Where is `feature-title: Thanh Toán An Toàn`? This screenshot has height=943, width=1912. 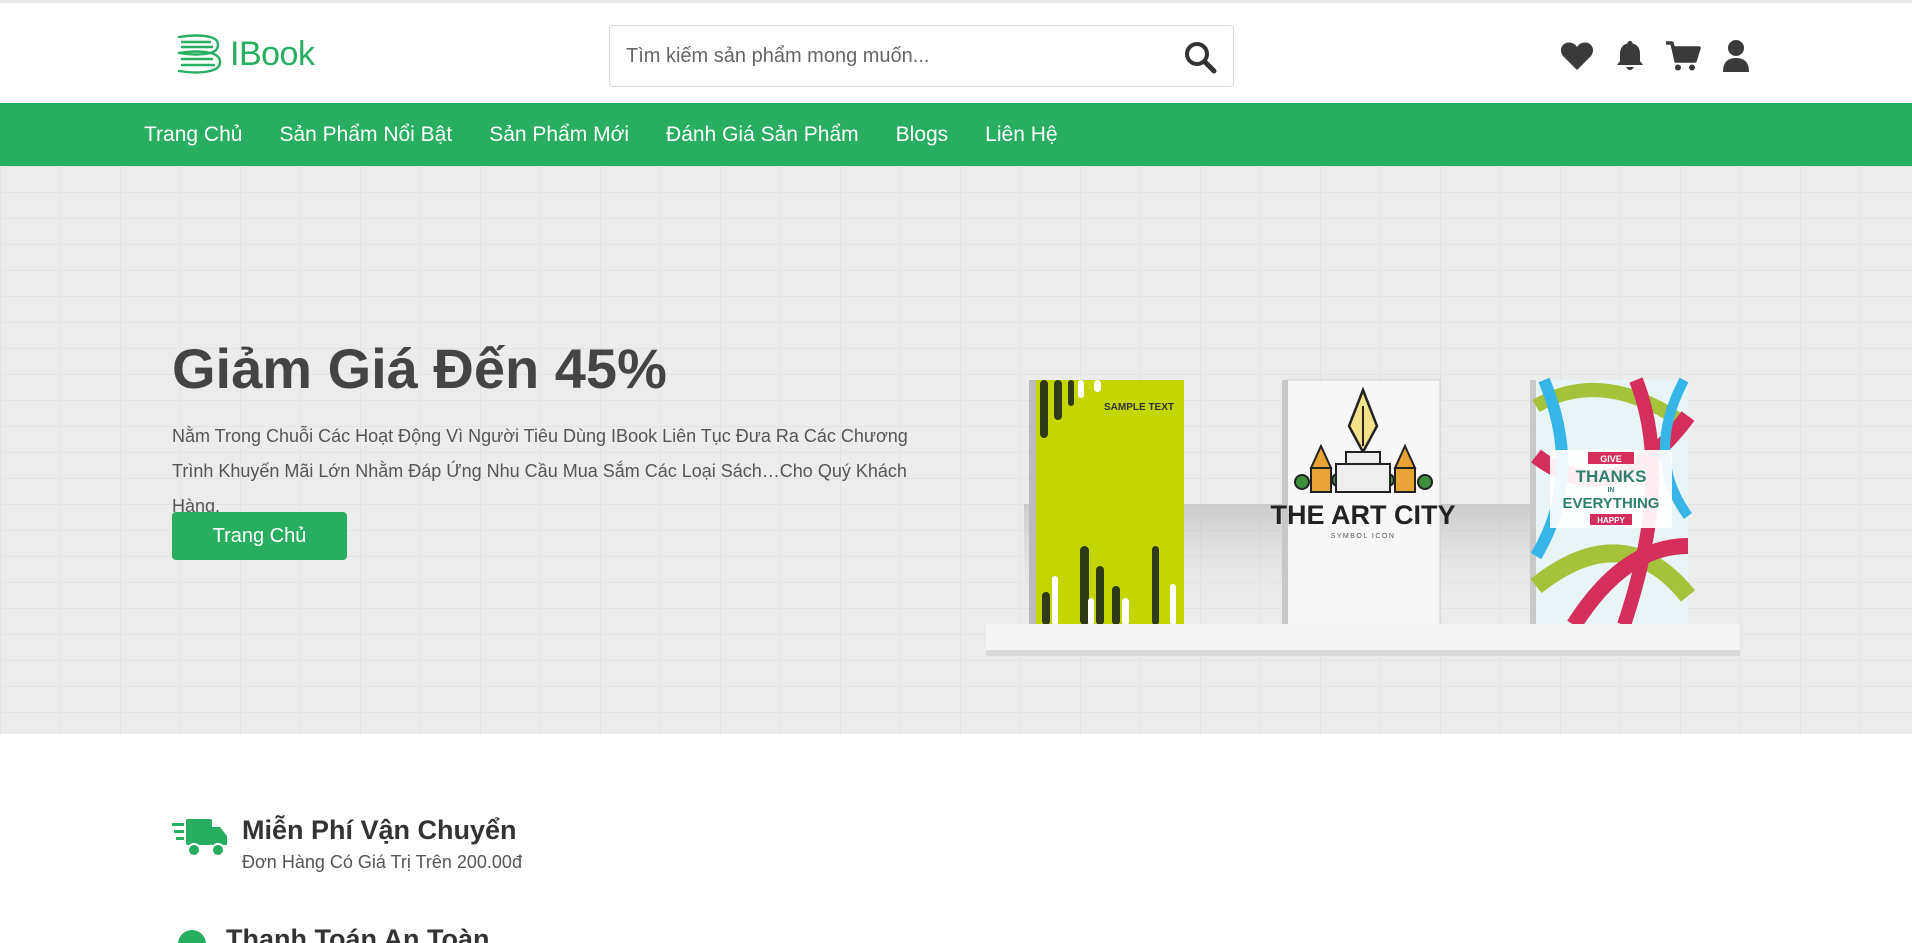
feature-title: Thanh Toán An Toàn is located at coordinates (358, 933).